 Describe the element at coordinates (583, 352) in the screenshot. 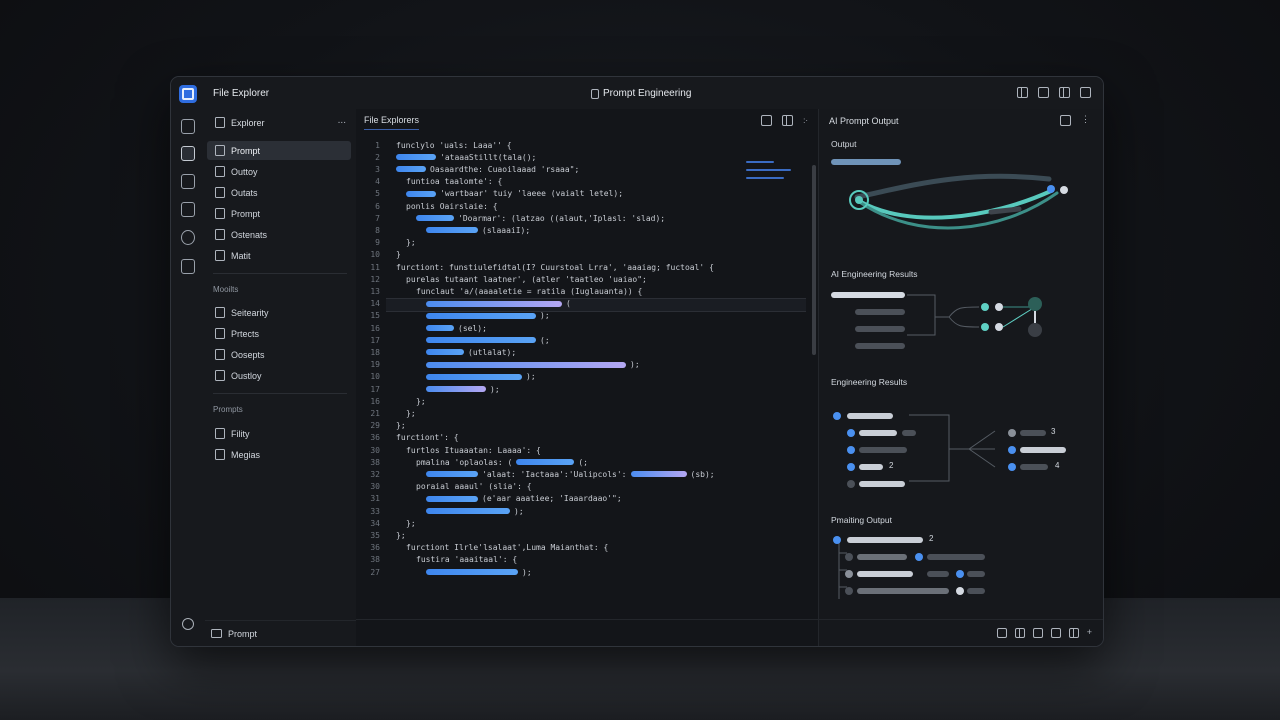

I see `code-line: 18 (utlalat);` at that location.